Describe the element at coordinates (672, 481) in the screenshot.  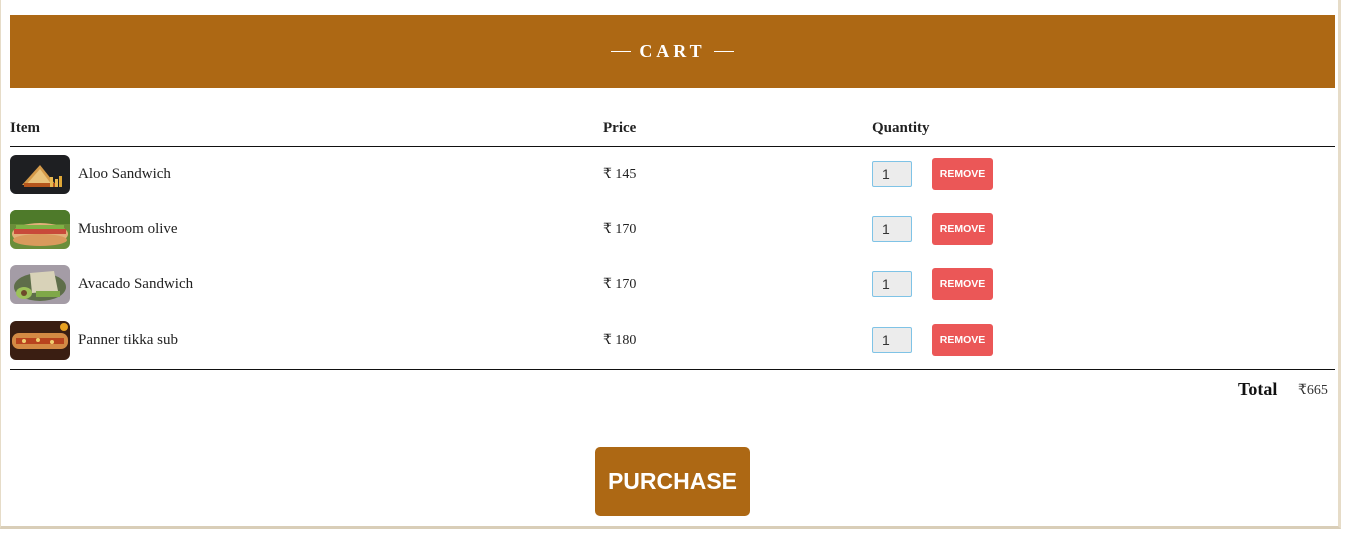
I see `purchase-button: PURCHASE` at that location.